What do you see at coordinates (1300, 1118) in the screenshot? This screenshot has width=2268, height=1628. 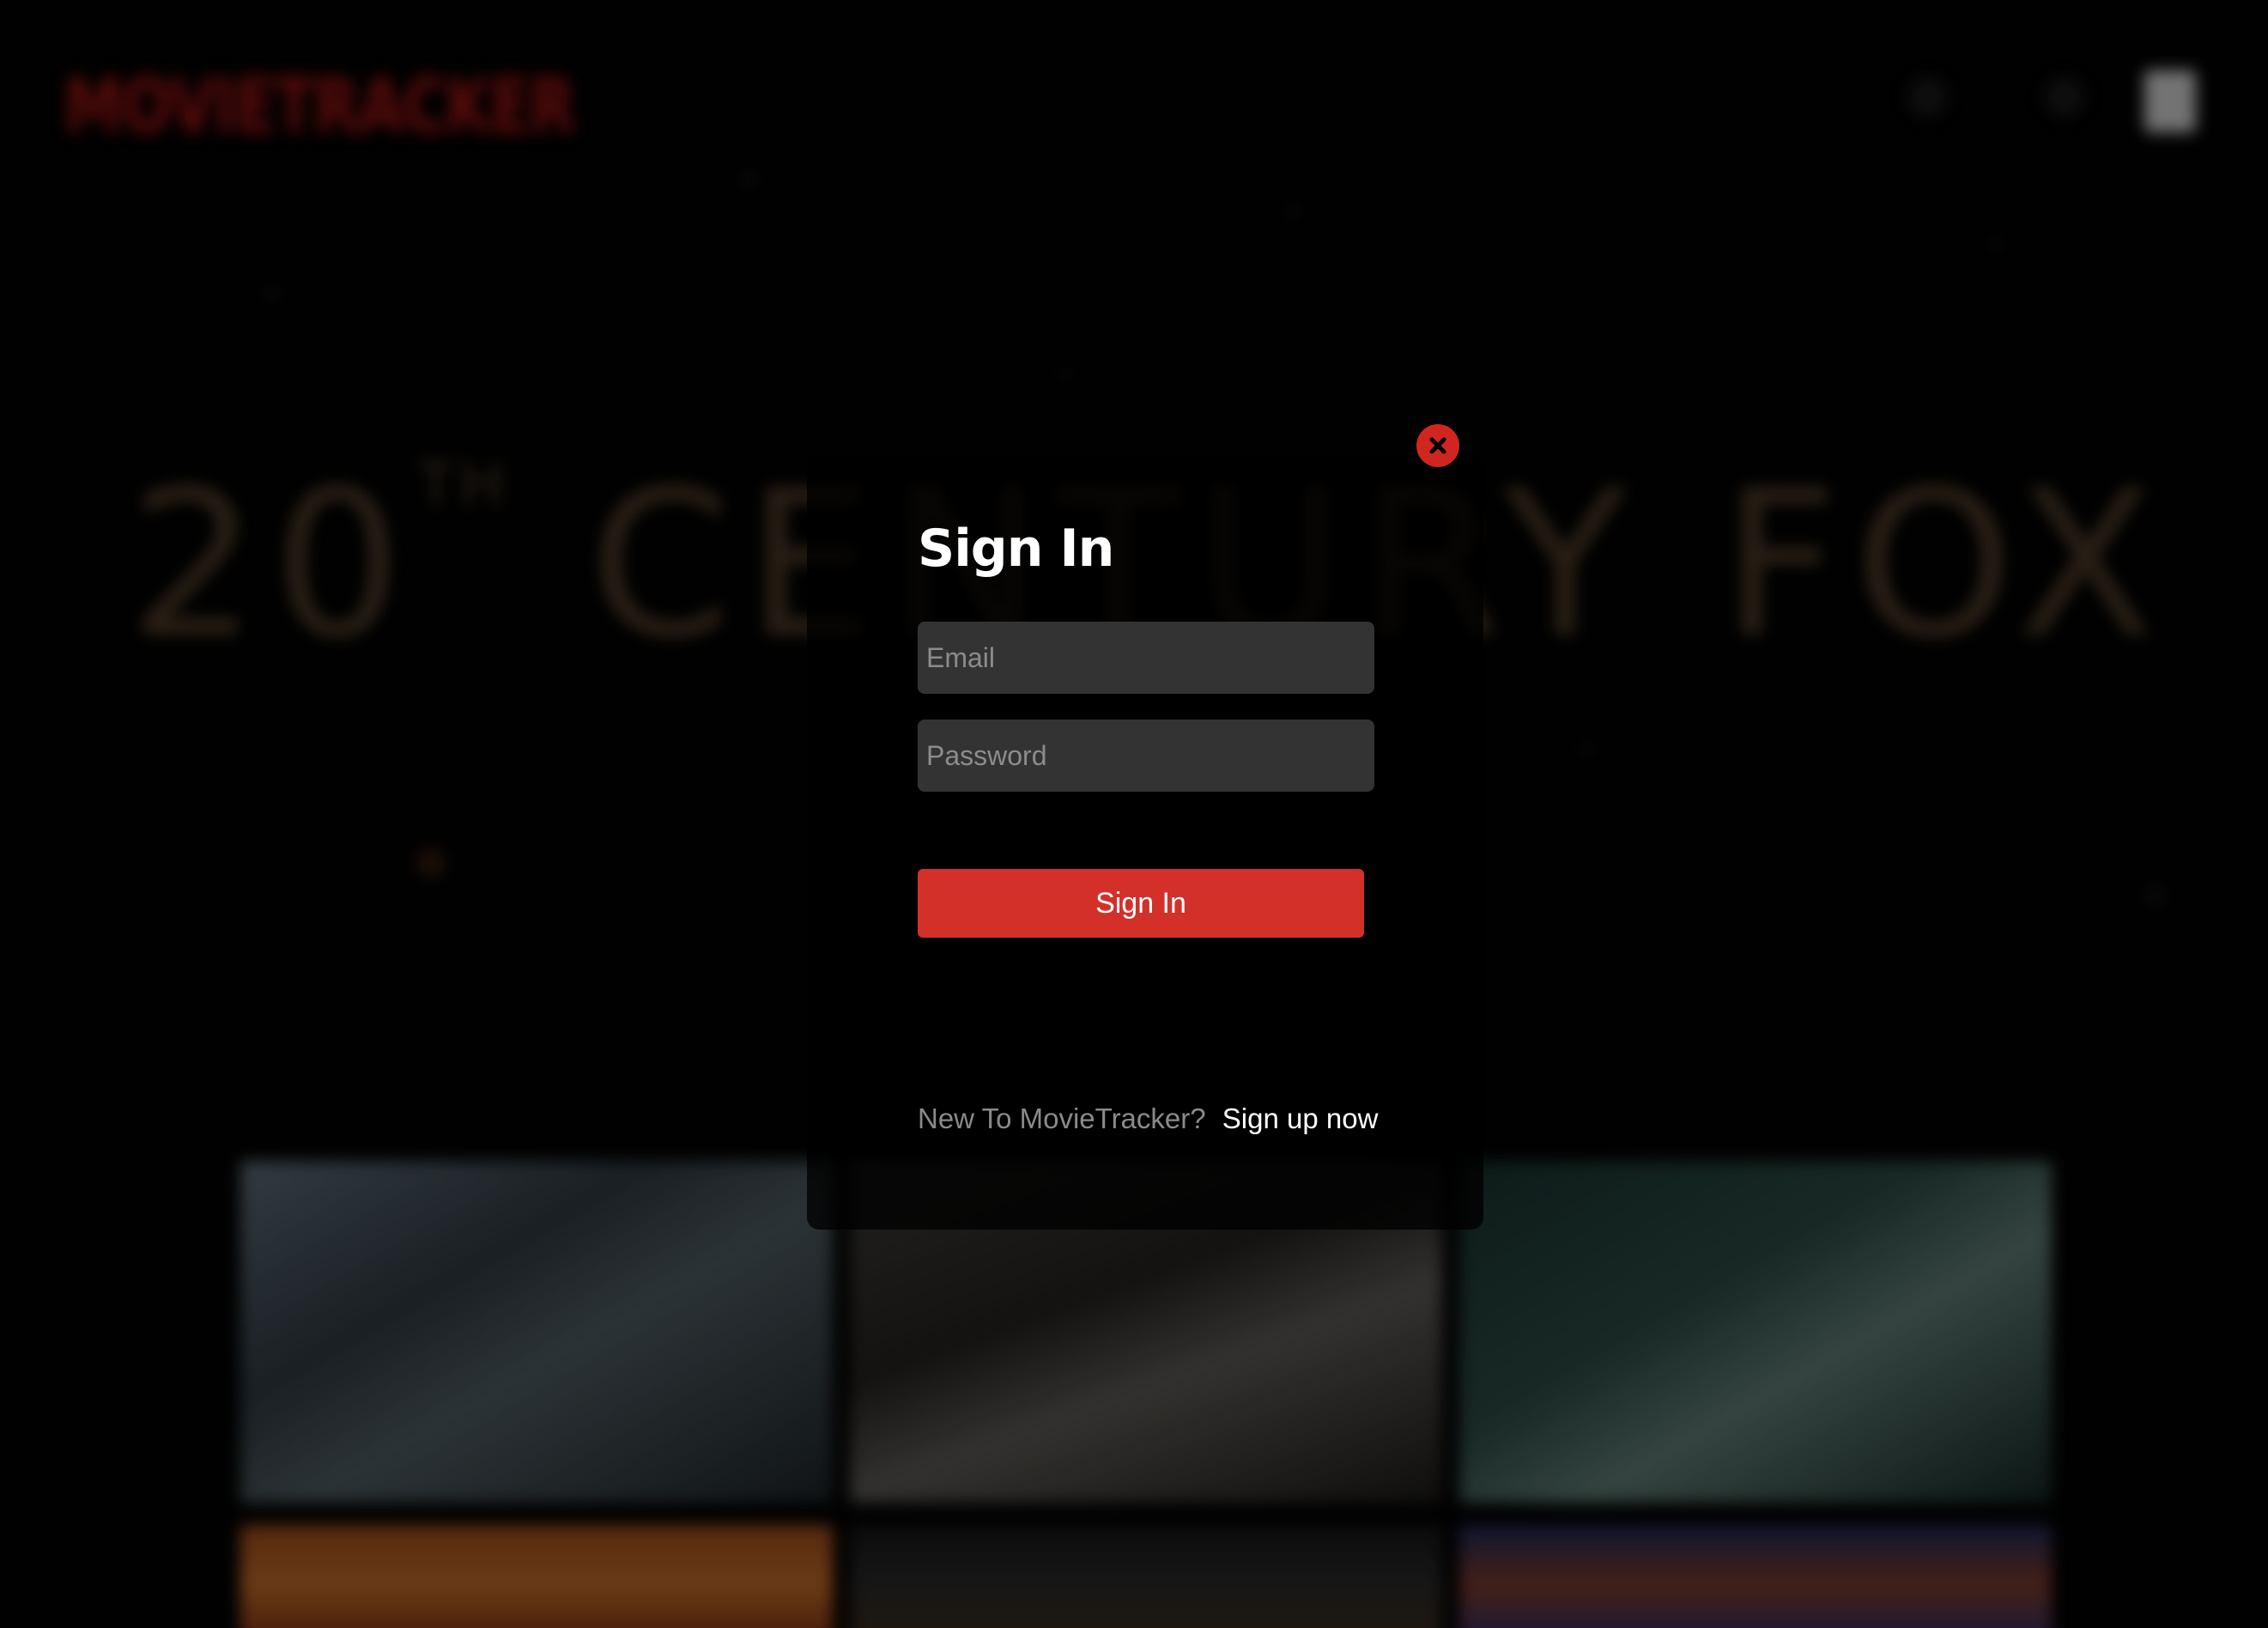 I see `signup-link: Sign up now` at bounding box center [1300, 1118].